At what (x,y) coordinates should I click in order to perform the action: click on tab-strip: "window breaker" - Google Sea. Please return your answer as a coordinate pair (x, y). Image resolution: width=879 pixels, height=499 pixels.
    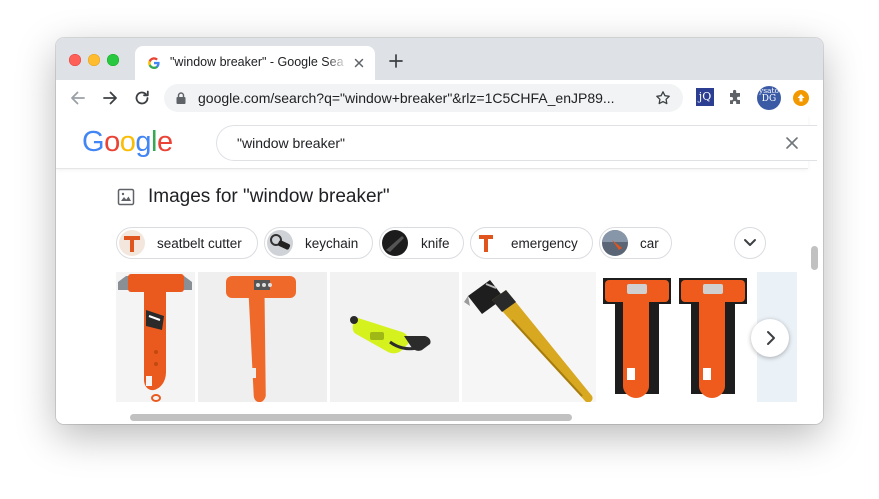
    Looking at the image, I should click on (439, 59).